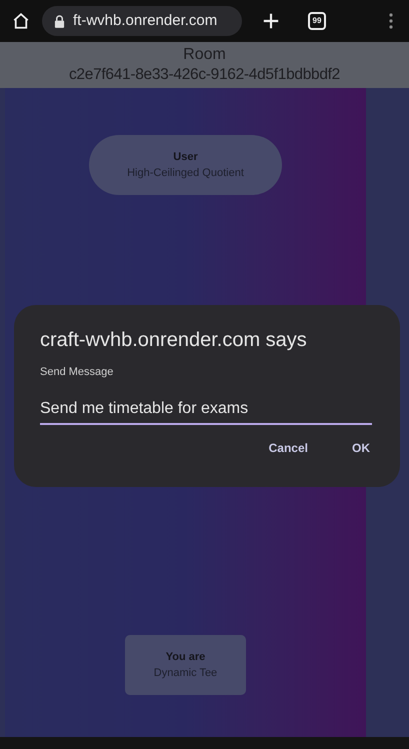 This screenshot has width=409, height=749. Describe the element at coordinates (271, 21) in the screenshot. I see `plus-icon` at that location.